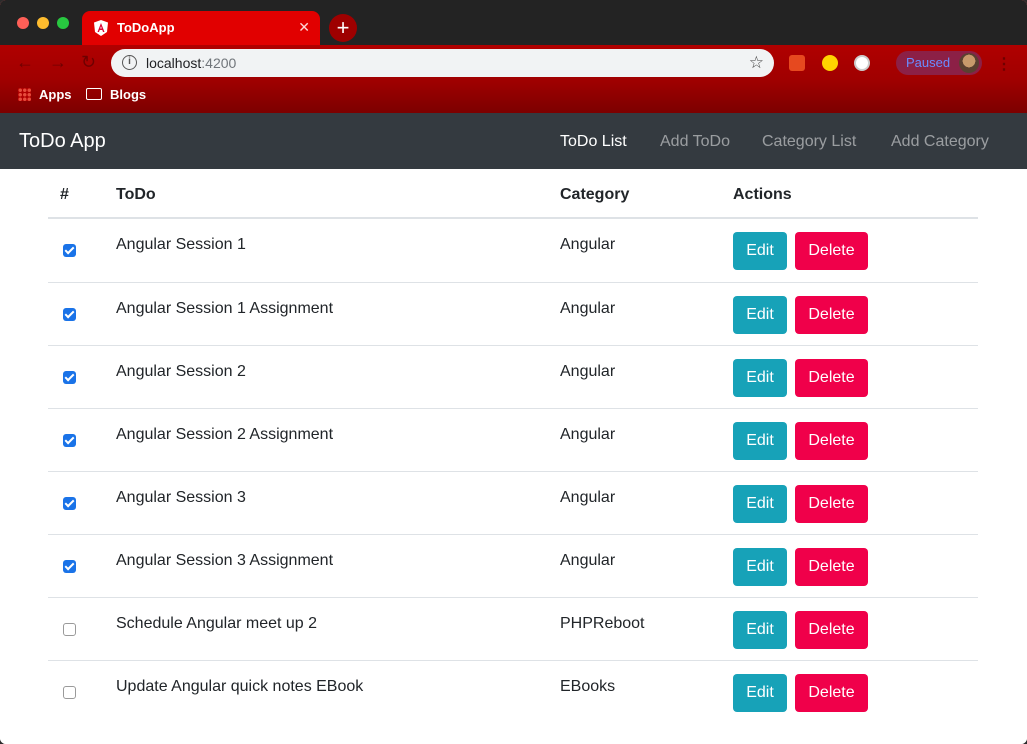  Describe the element at coordinates (174, 63) in the screenshot. I see `url-host: localhost` at that location.